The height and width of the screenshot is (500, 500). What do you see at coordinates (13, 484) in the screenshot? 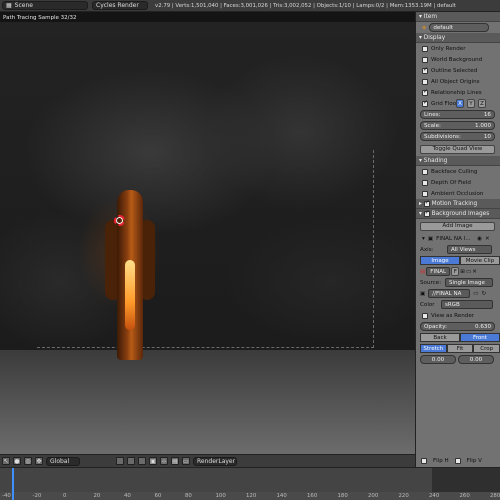
I see `current-frame-marker` at bounding box center [13, 484].